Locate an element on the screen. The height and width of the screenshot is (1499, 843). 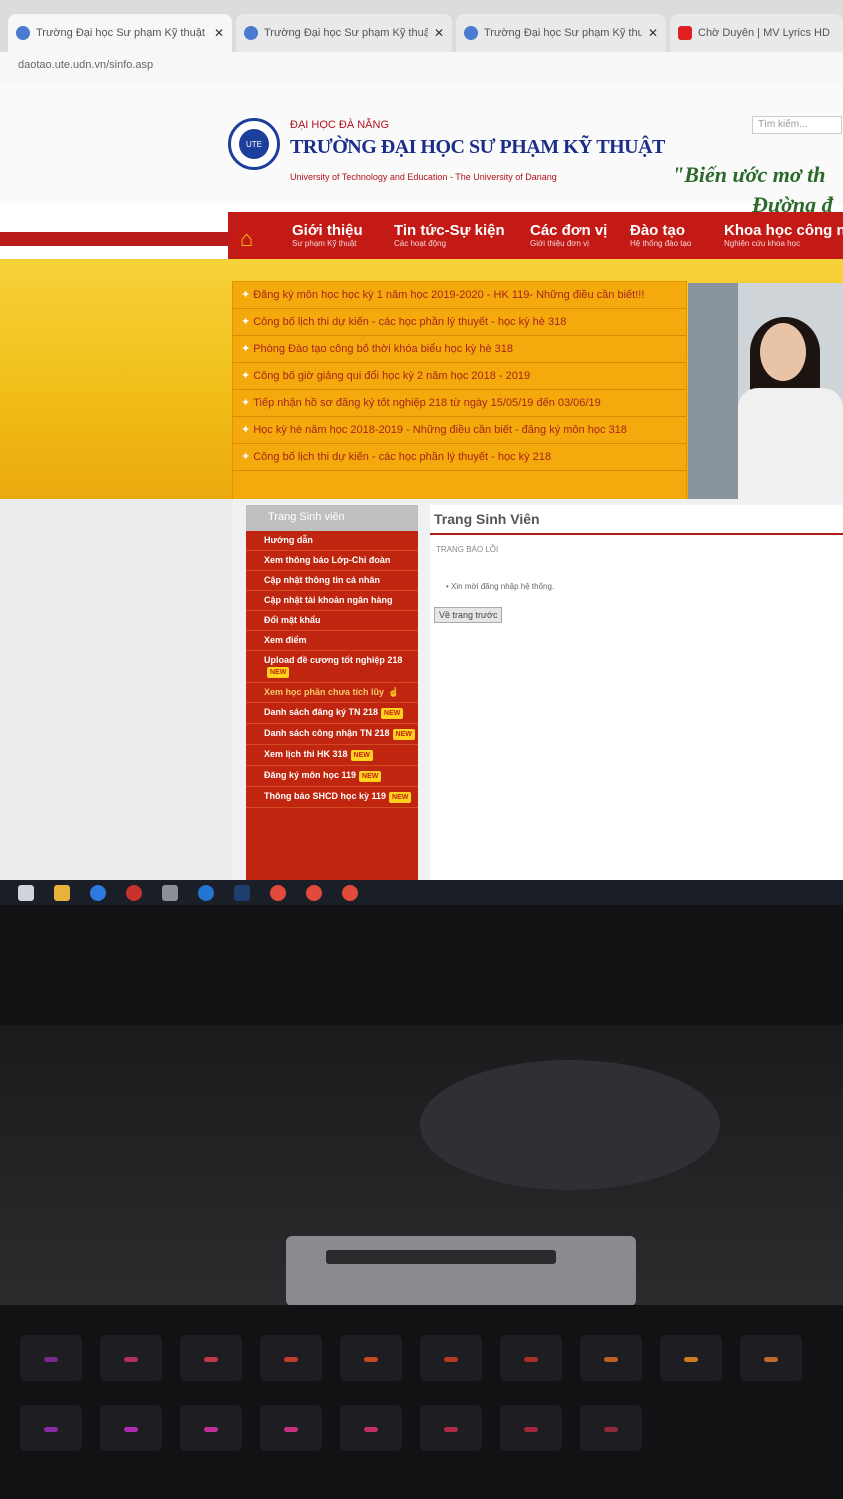
back-button: Về trang trước is located at coordinates (468, 615).